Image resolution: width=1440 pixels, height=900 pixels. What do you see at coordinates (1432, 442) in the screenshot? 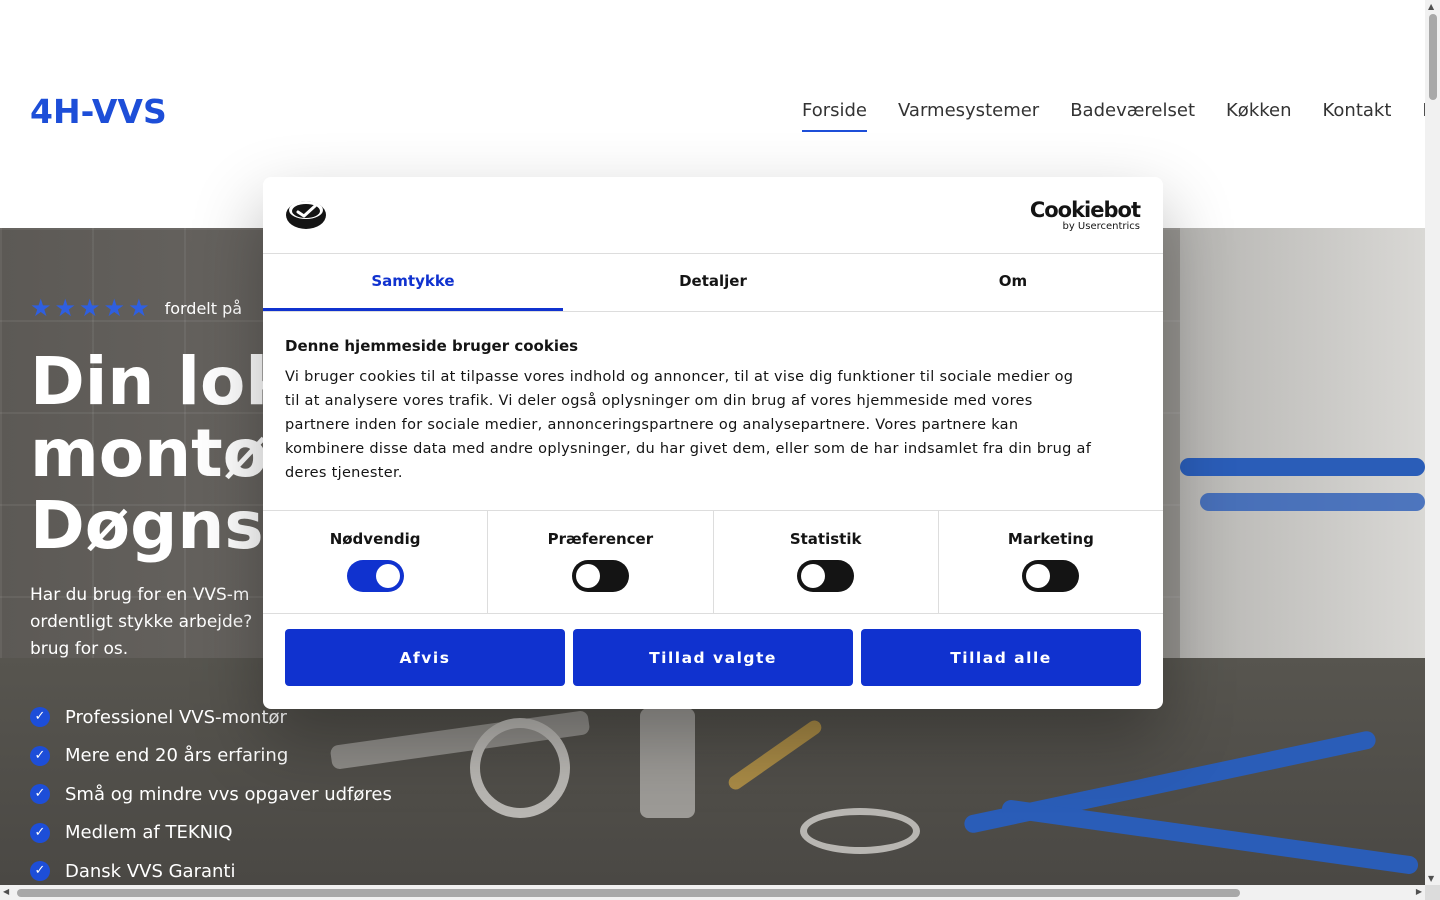
I see `vertical-scrollbar: ▲ ▼` at bounding box center [1432, 442].